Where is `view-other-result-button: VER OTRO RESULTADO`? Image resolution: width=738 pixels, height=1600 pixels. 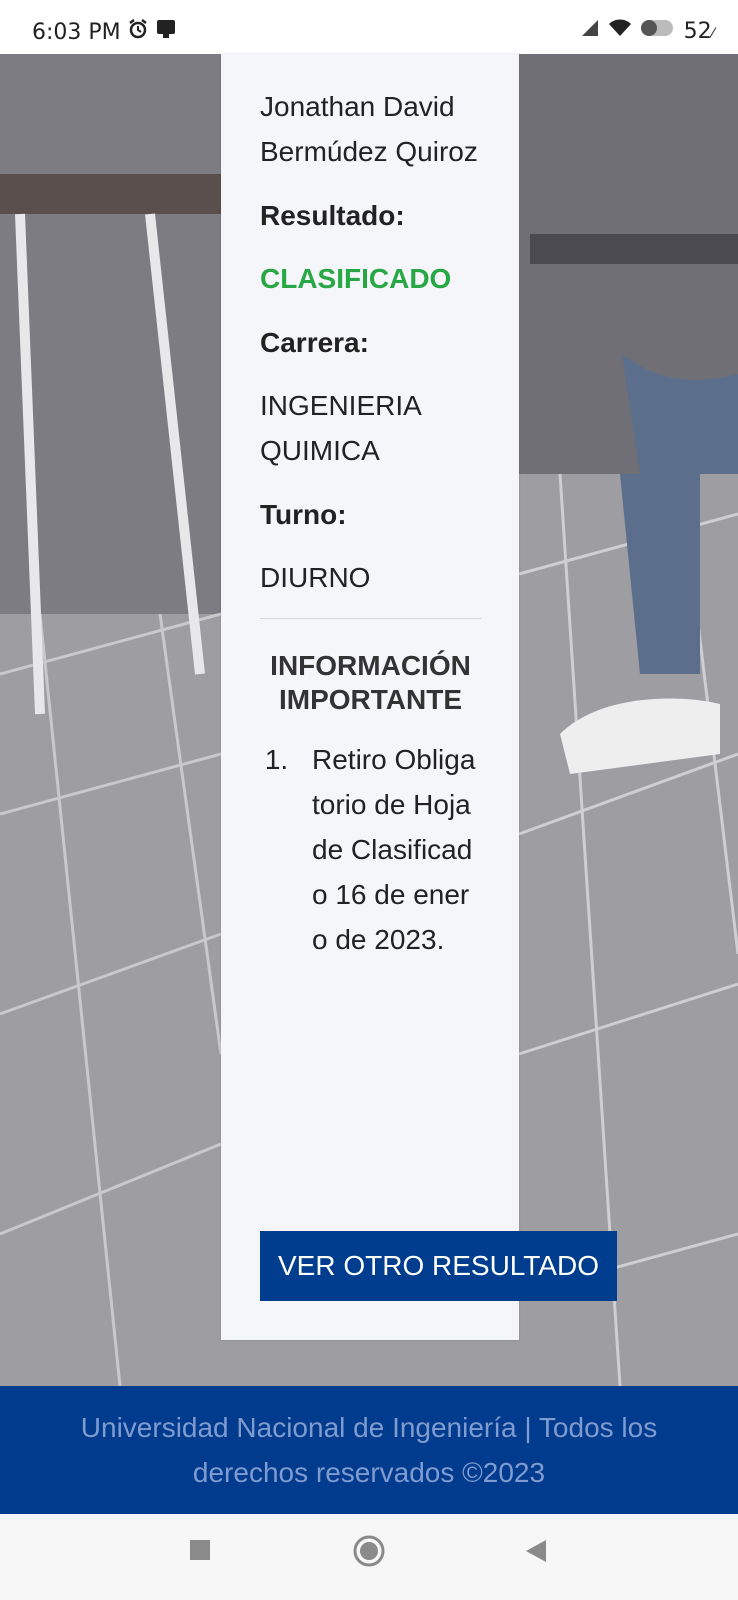
view-other-result-button: VER OTRO RESULTADO is located at coordinates (438, 1266).